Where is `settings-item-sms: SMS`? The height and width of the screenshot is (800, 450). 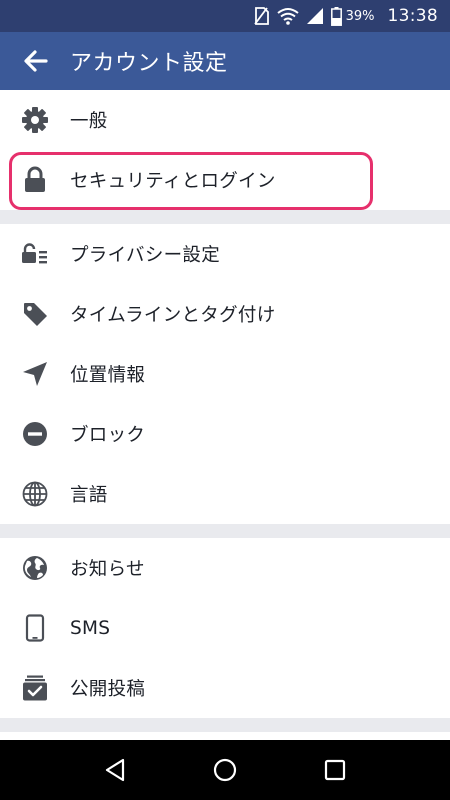 settings-item-sms: SMS is located at coordinates (225, 628).